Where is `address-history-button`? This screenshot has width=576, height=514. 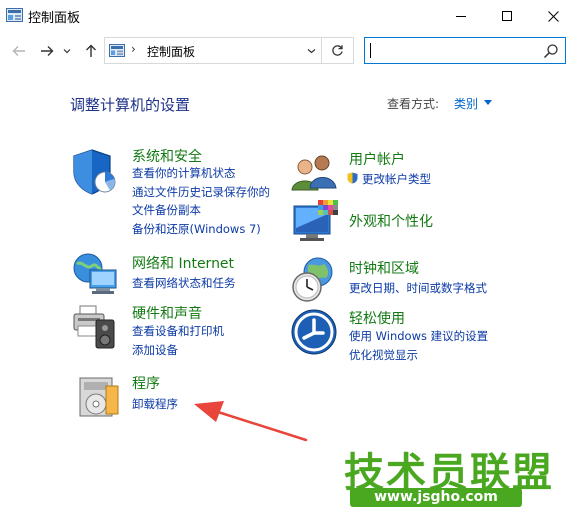
address-history-button is located at coordinates (311, 50).